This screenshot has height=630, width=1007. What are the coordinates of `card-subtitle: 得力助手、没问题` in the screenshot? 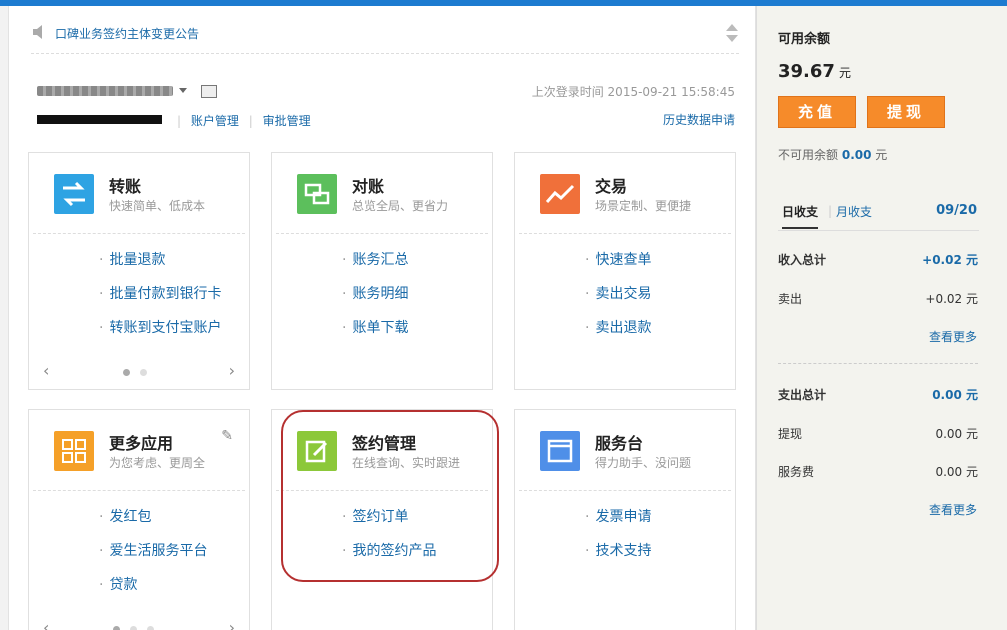 It's located at (643, 463).